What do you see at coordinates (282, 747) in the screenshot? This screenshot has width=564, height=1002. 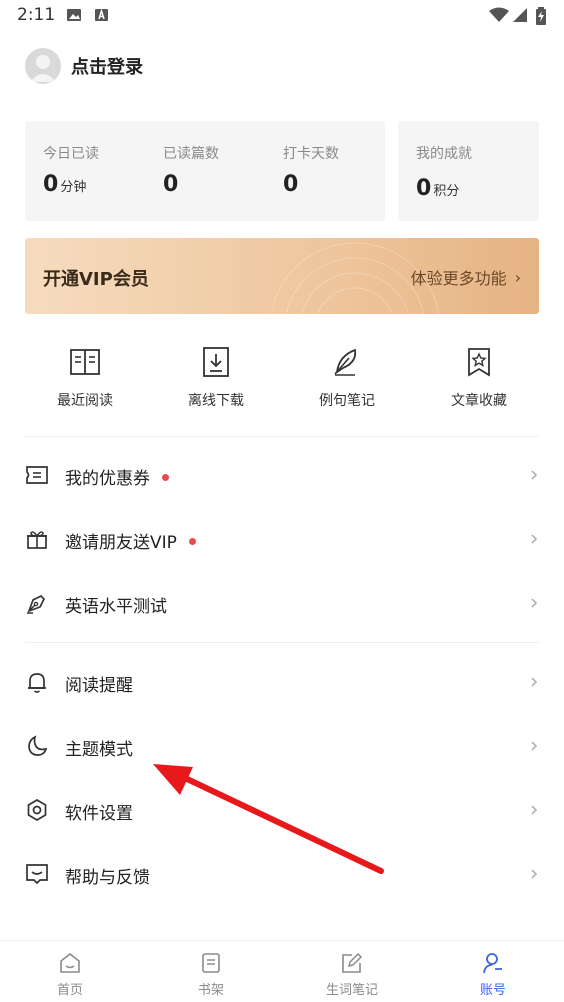 I see `menu-theme-mode: 主题模式` at bounding box center [282, 747].